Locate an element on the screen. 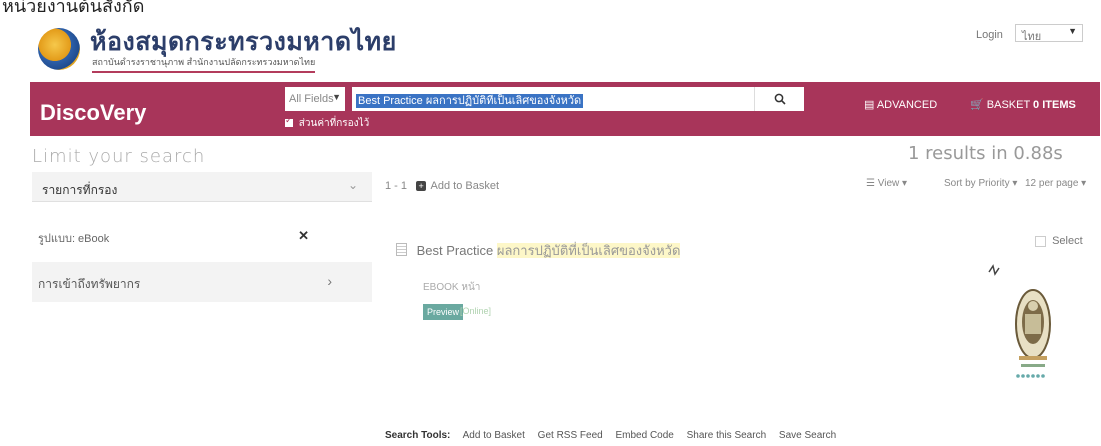  result-format: EBOOK is located at coordinates (441, 287).